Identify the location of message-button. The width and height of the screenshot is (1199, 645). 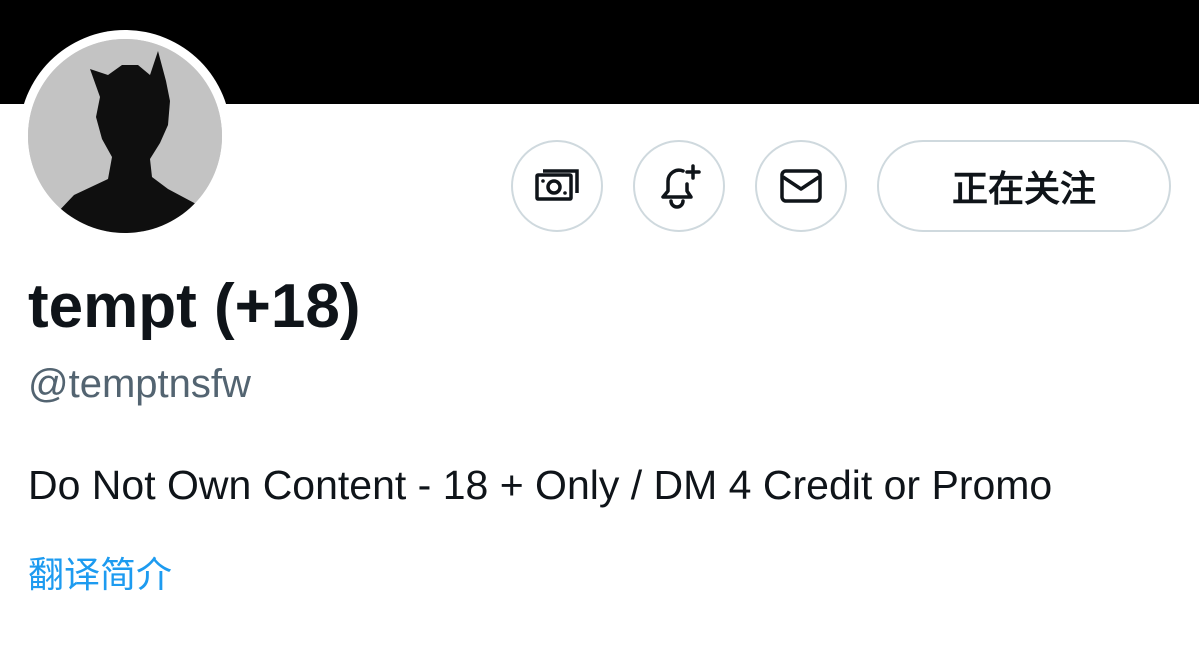
(801, 186).